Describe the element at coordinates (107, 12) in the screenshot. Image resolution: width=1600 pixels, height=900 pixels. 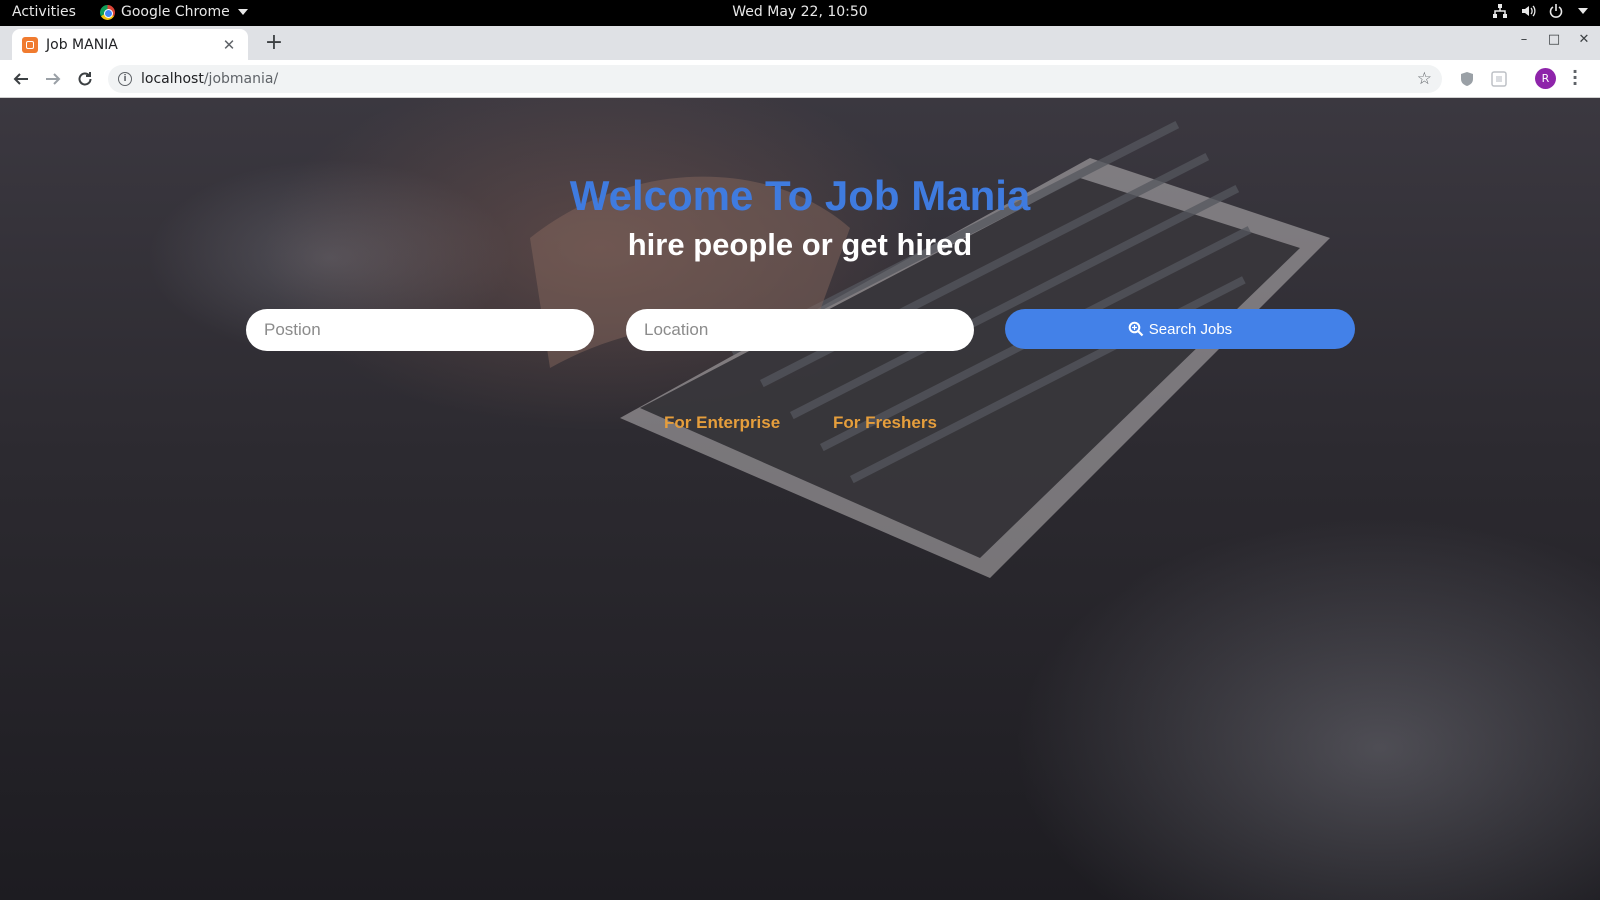
I see `chrome-logo-icon` at that location.